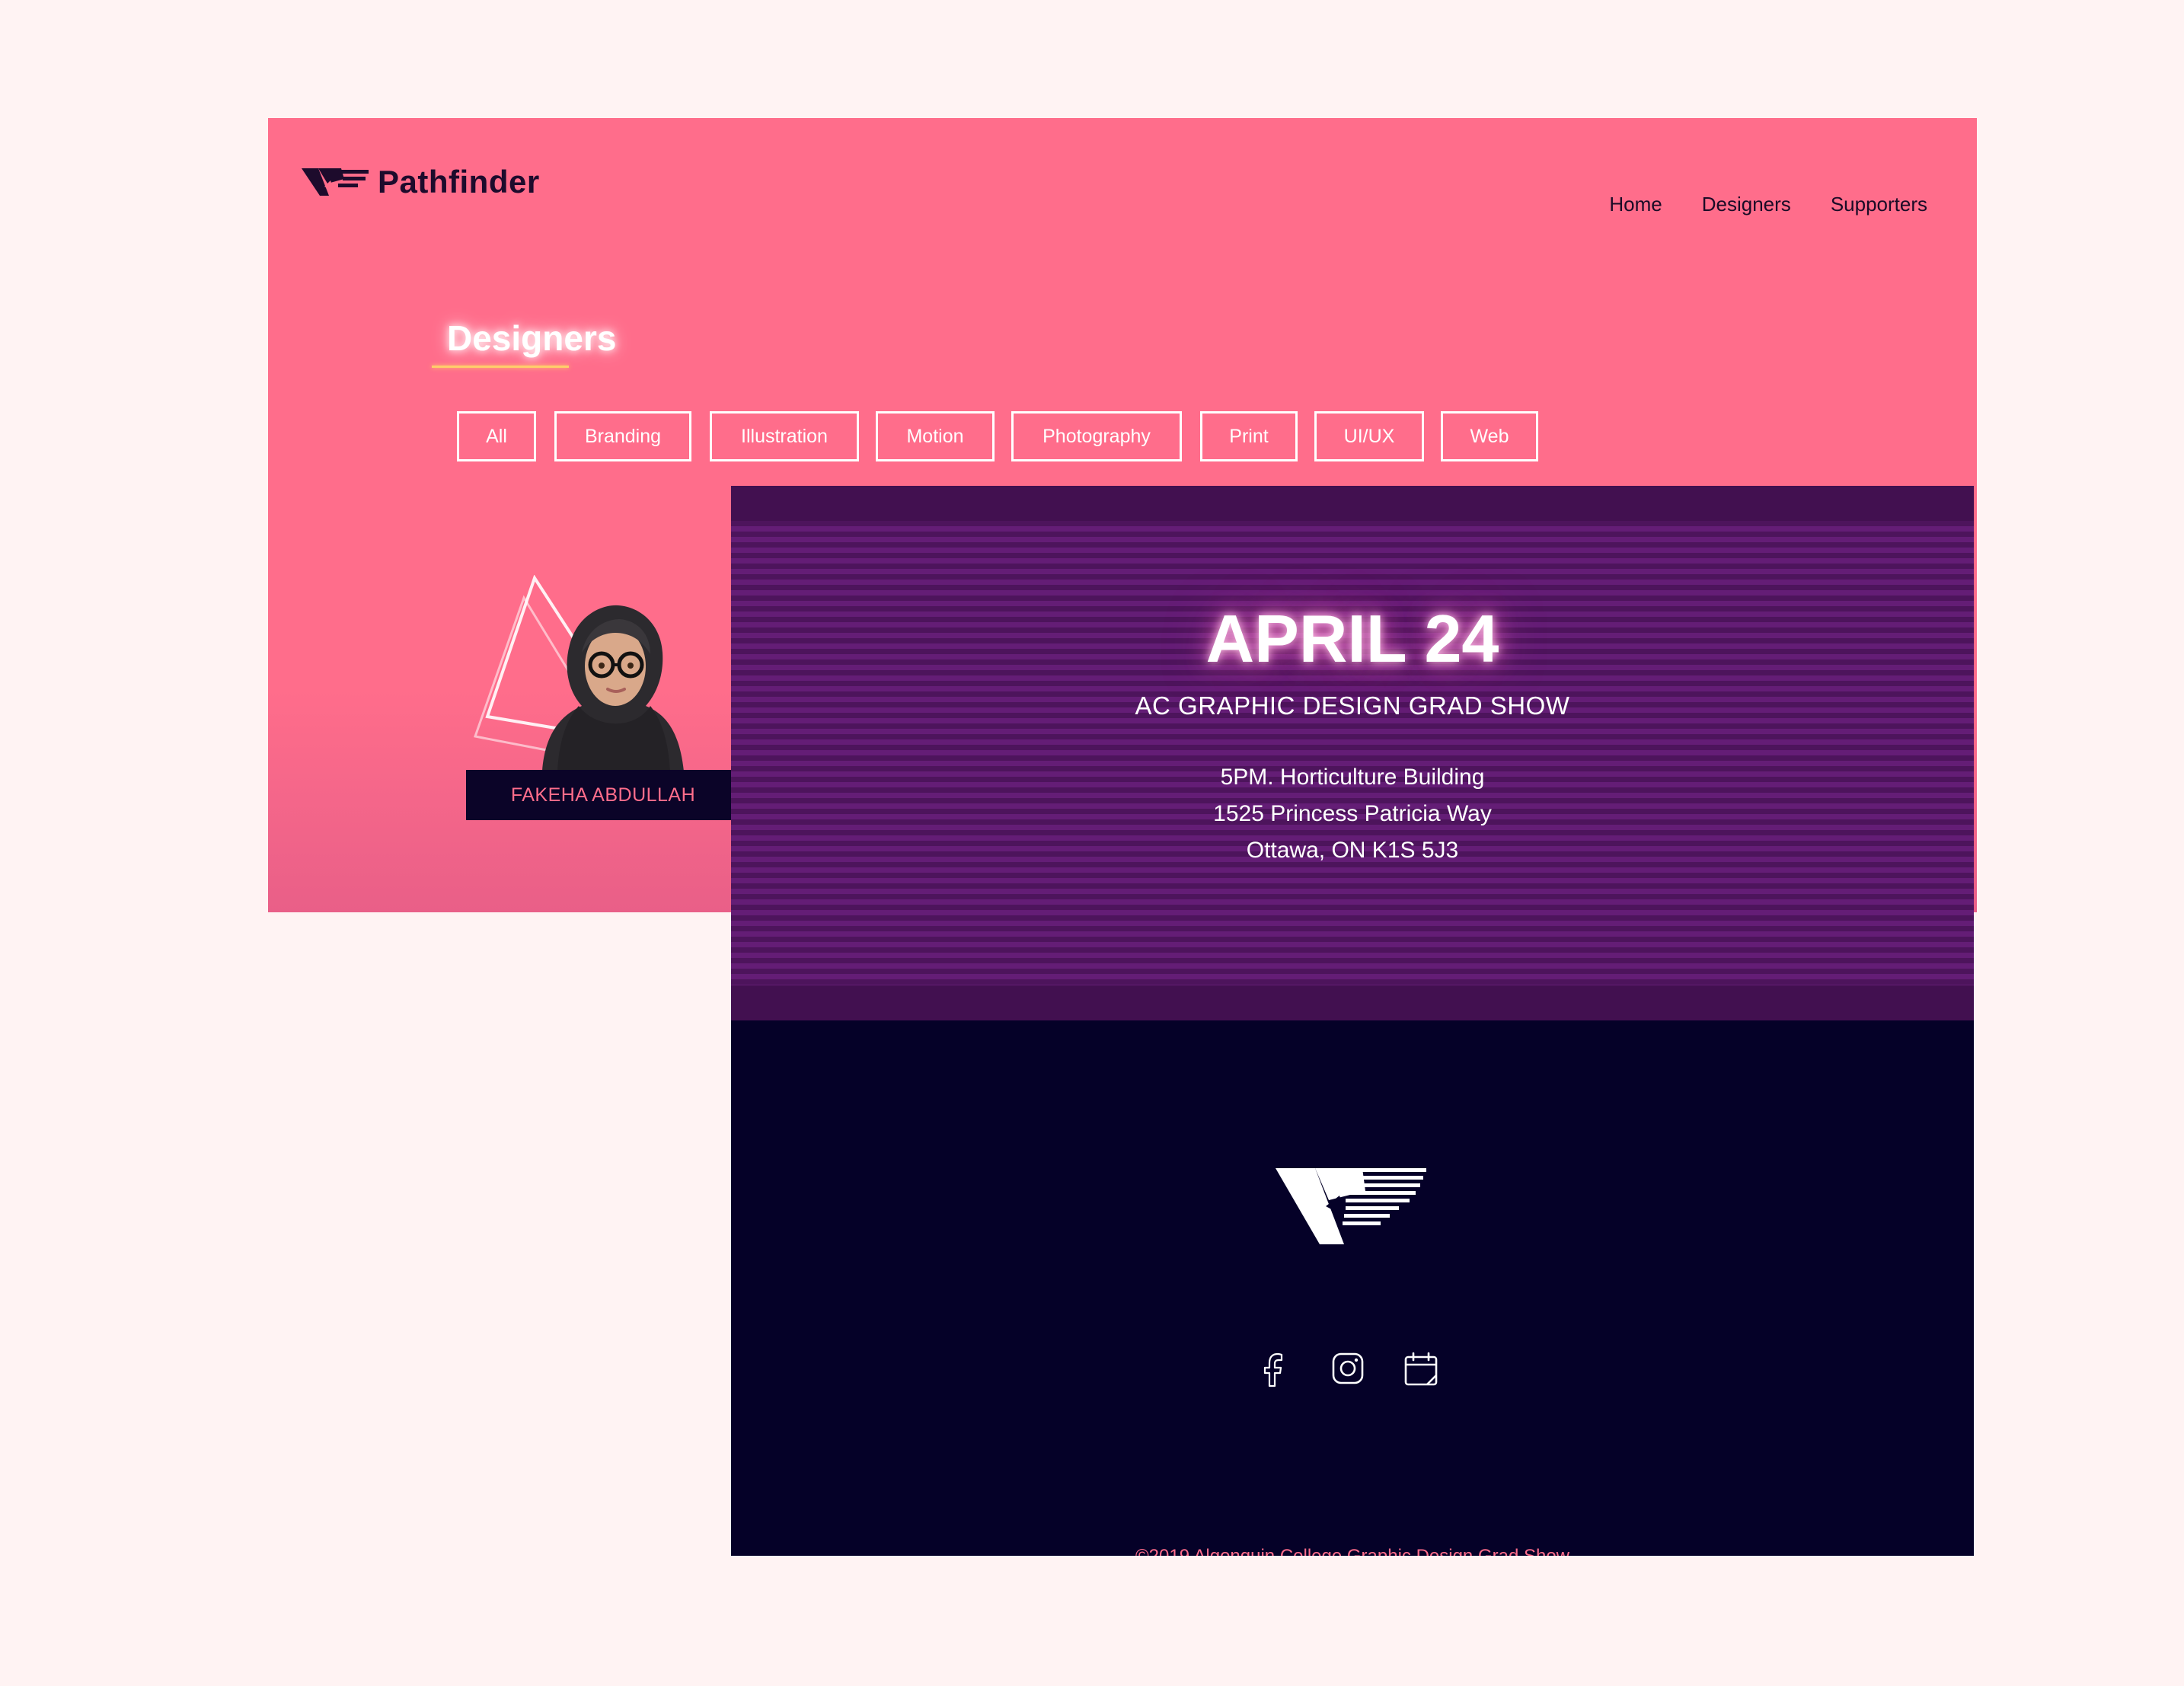 The image size is (2184, 1686). I want to click on title-underline, so click(500, 367).